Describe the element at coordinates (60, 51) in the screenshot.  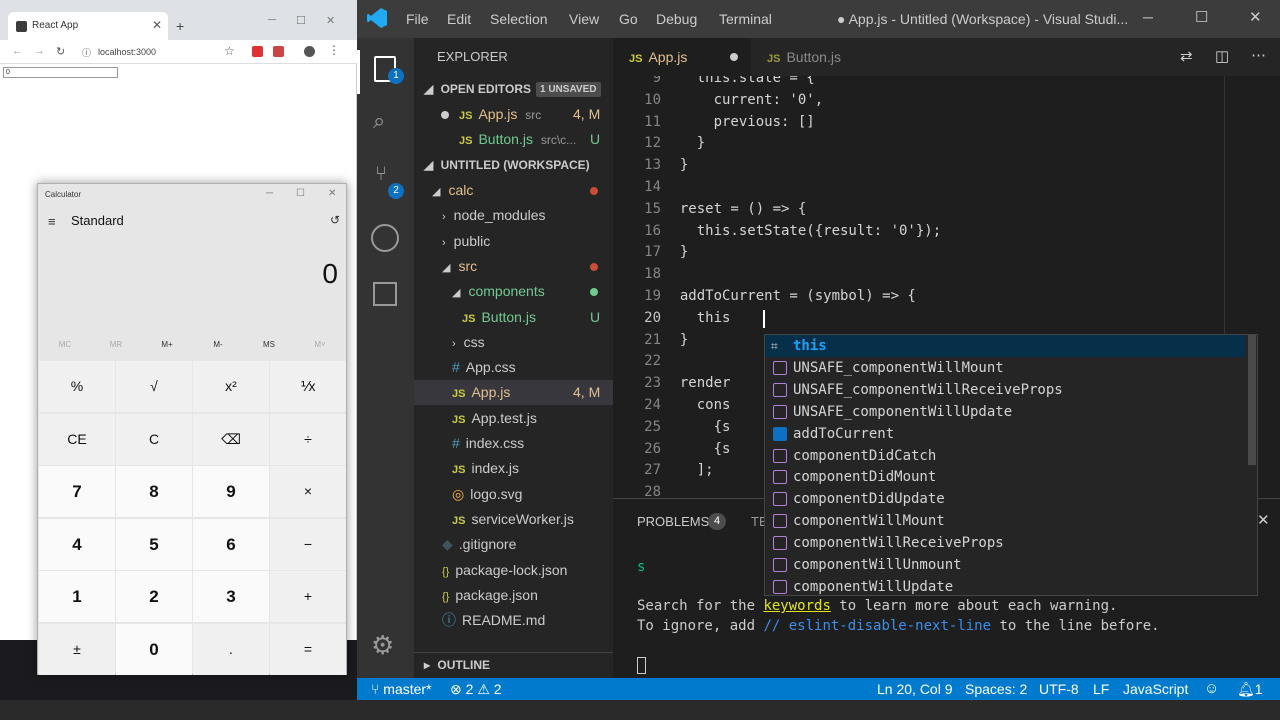
I see `reload-icon: ↻` at that location.